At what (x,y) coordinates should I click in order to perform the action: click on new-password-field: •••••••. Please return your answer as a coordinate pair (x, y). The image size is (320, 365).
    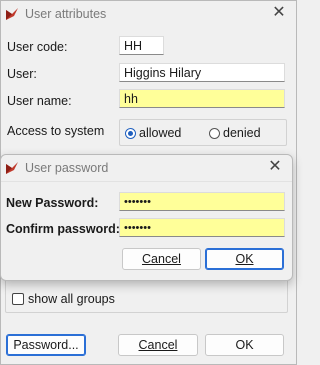
    Looking at the image, I should click on (202, 201).